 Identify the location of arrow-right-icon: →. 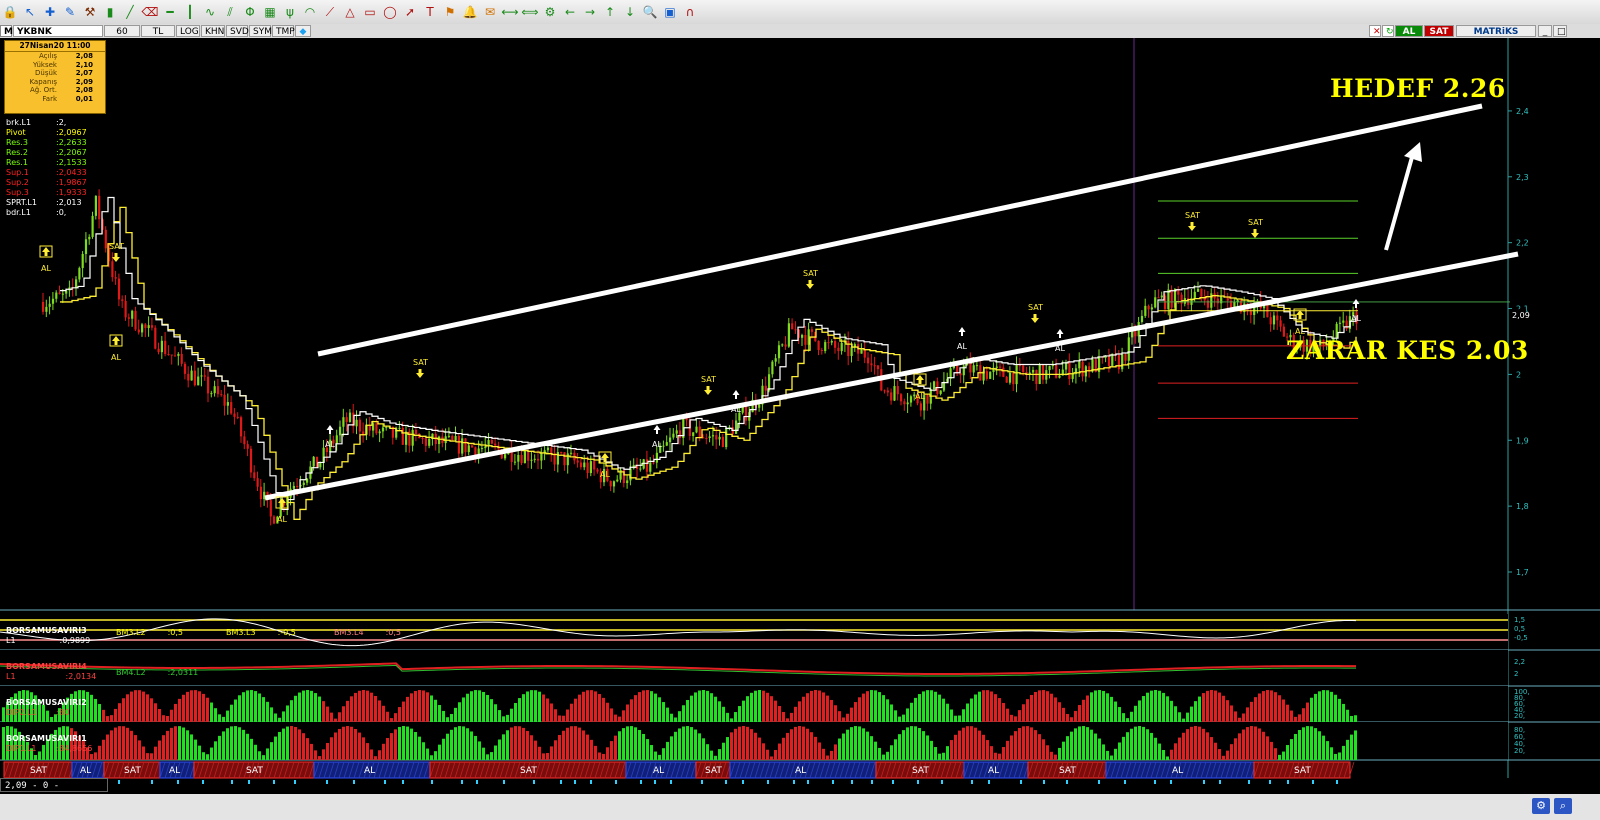
(590, 12).